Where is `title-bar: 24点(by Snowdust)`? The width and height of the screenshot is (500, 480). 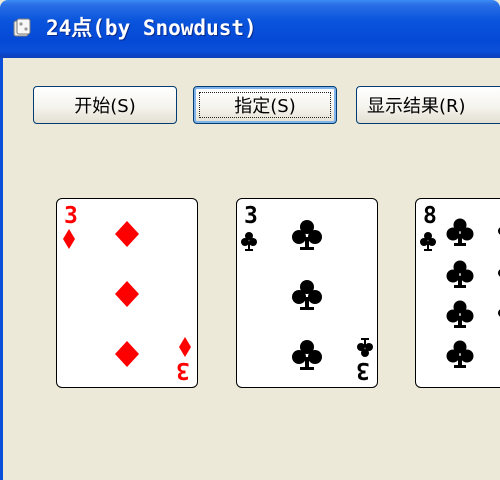
title-bar: 24点(by Snowdust) is located at coordinates (250, 29).